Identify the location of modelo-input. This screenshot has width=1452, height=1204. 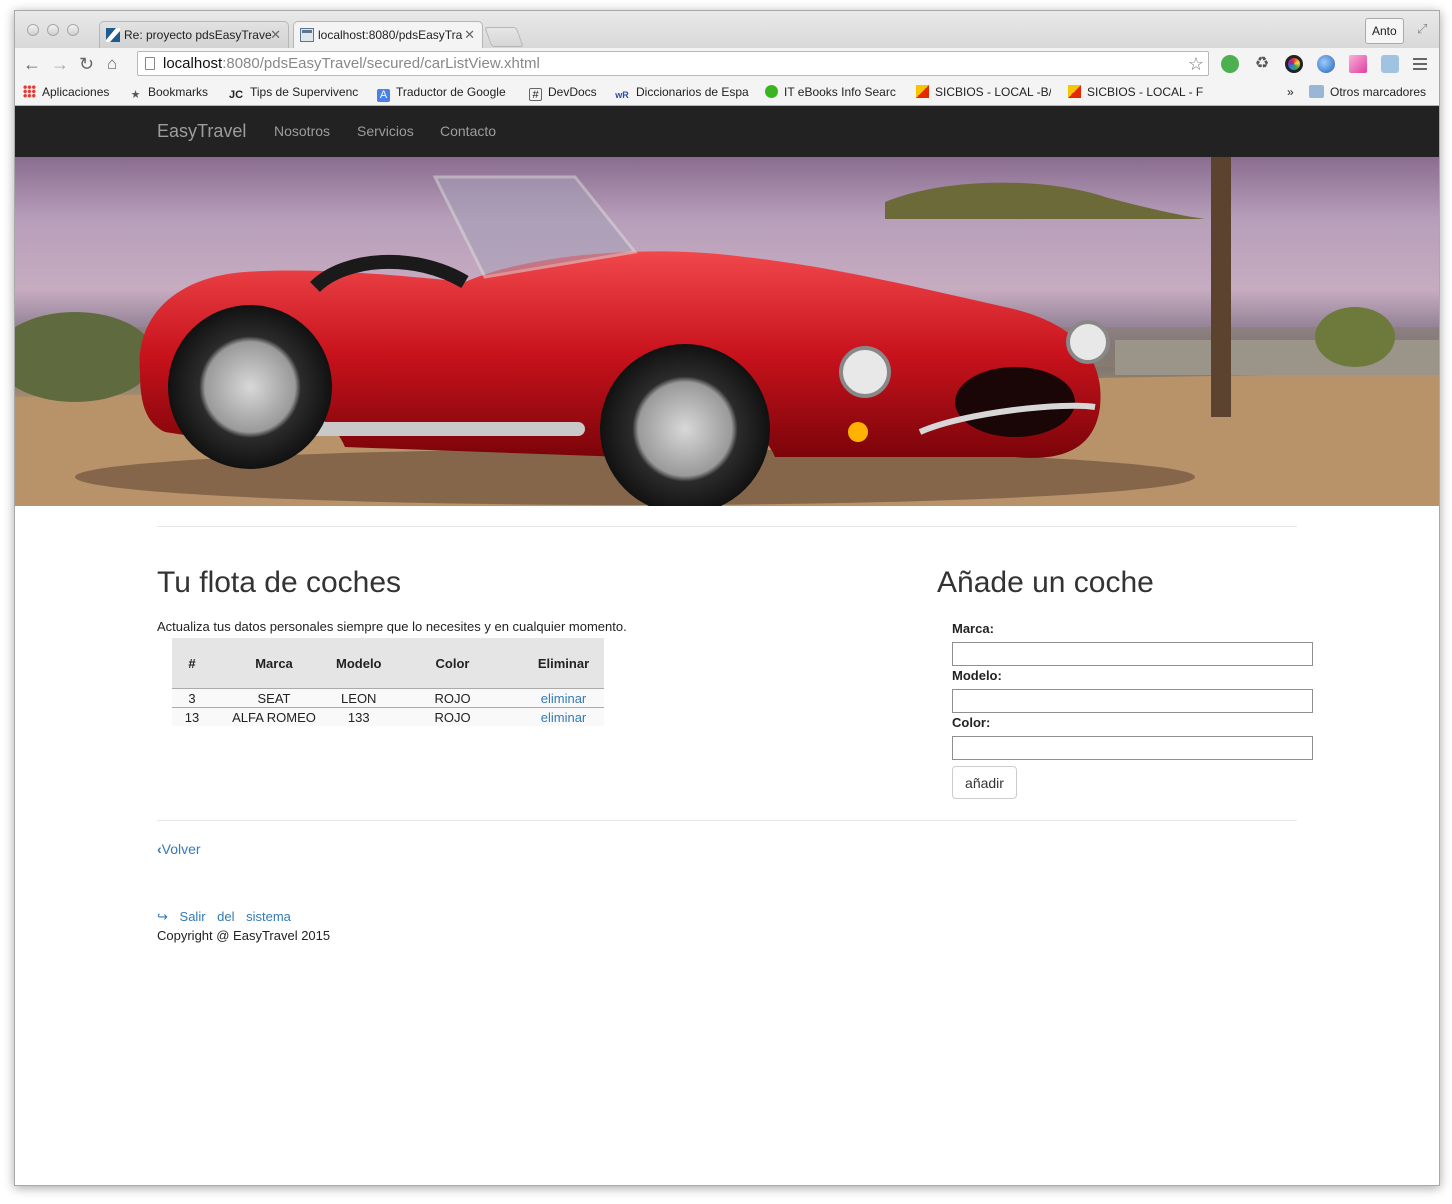
(1132, 701).